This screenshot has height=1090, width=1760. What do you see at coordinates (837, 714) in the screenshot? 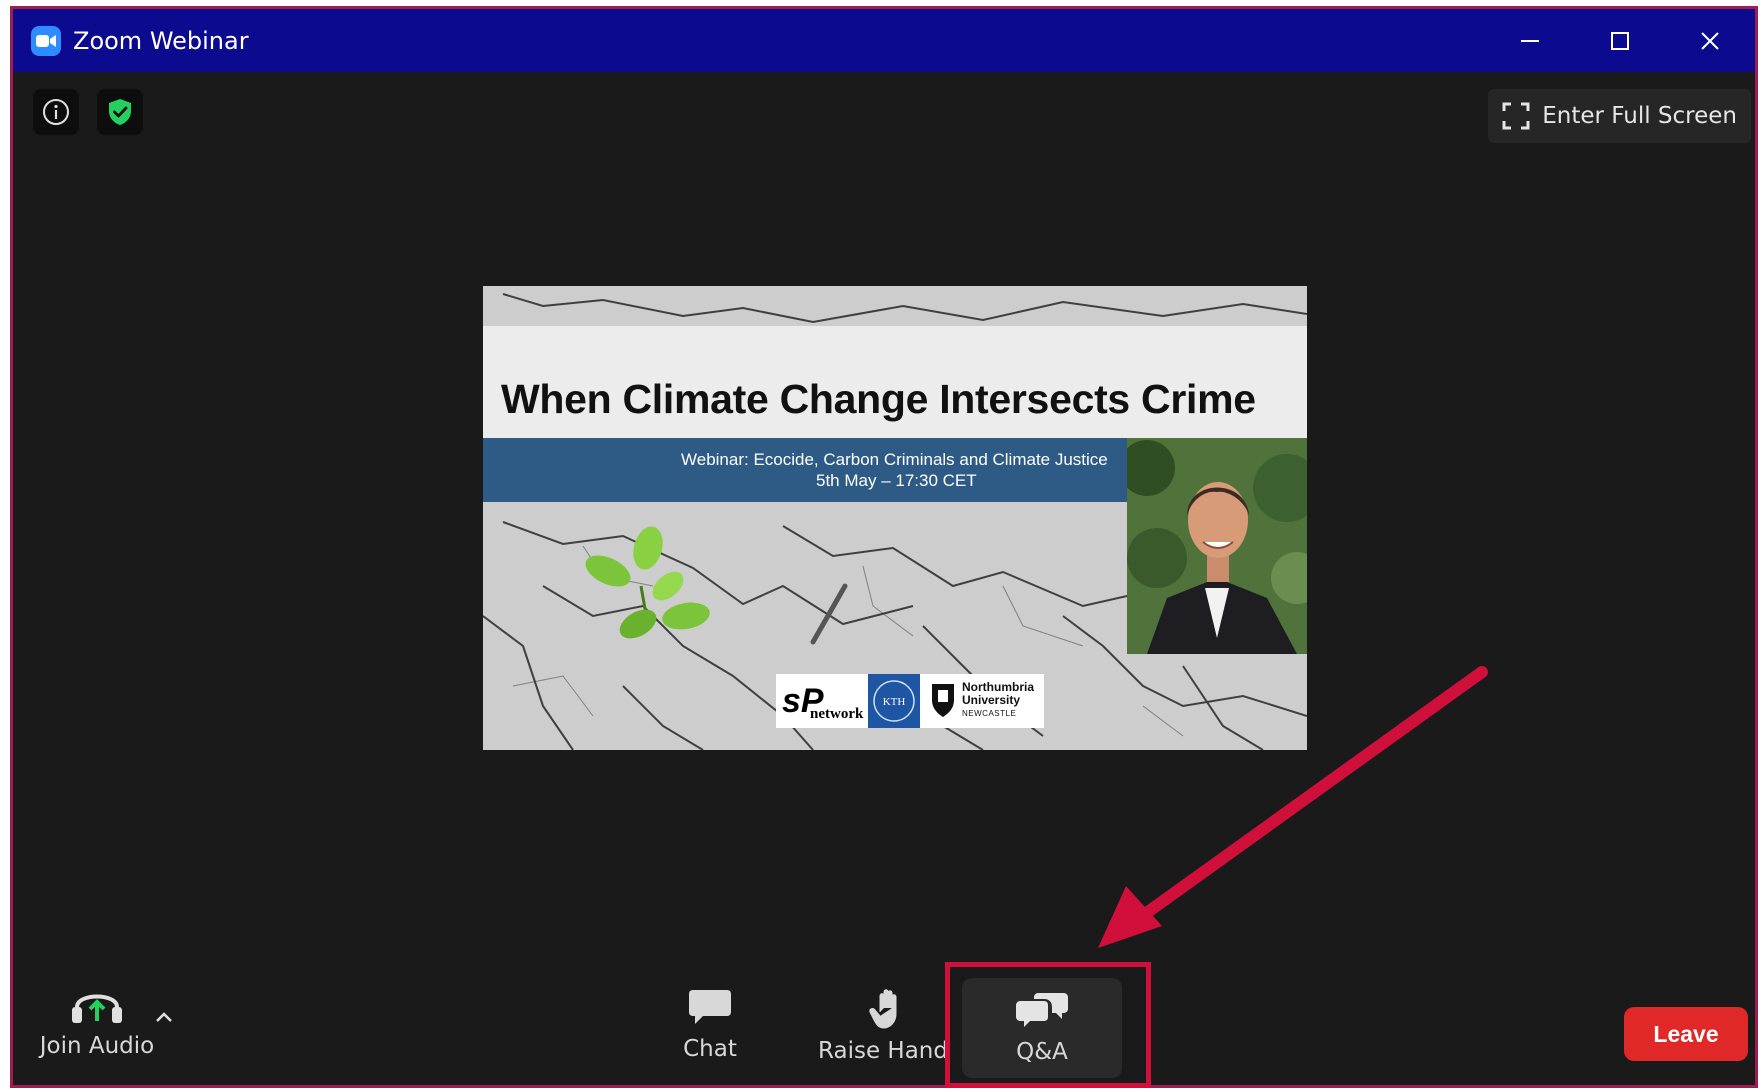
I see `sp-network-logo-suffix: network` at bounding box center [837, 714].